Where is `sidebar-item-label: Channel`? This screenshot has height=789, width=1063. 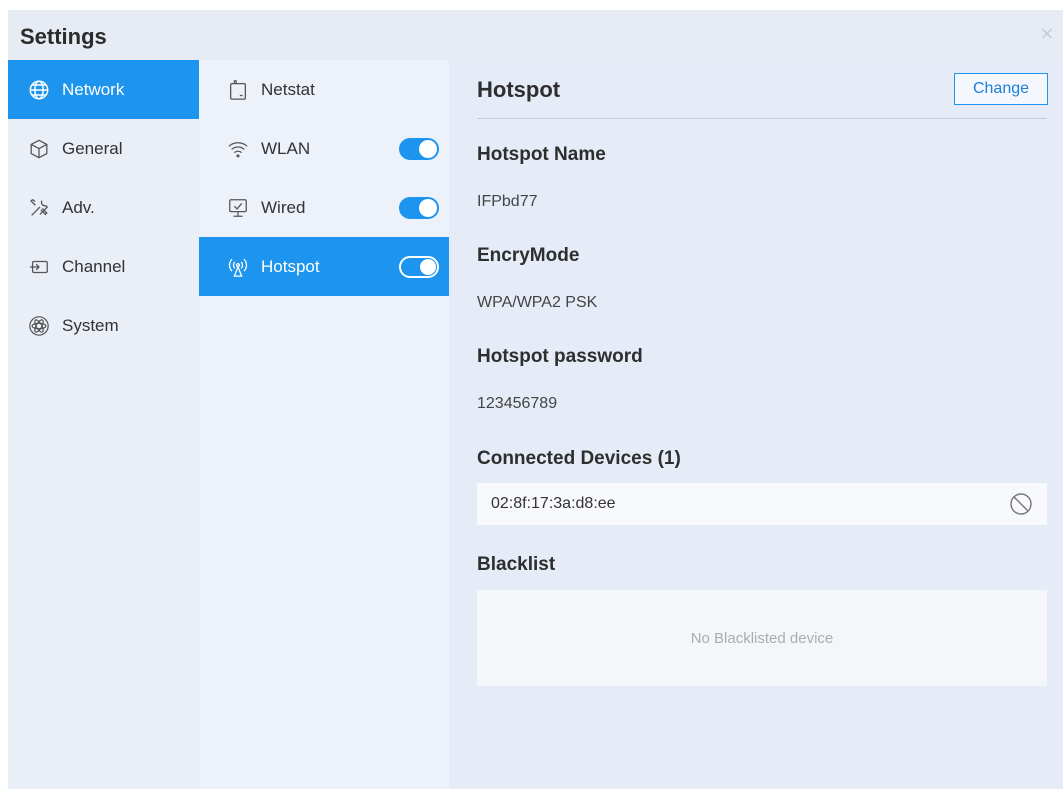 sidebar-item-label: Channel is located at coordinates (94, 266).